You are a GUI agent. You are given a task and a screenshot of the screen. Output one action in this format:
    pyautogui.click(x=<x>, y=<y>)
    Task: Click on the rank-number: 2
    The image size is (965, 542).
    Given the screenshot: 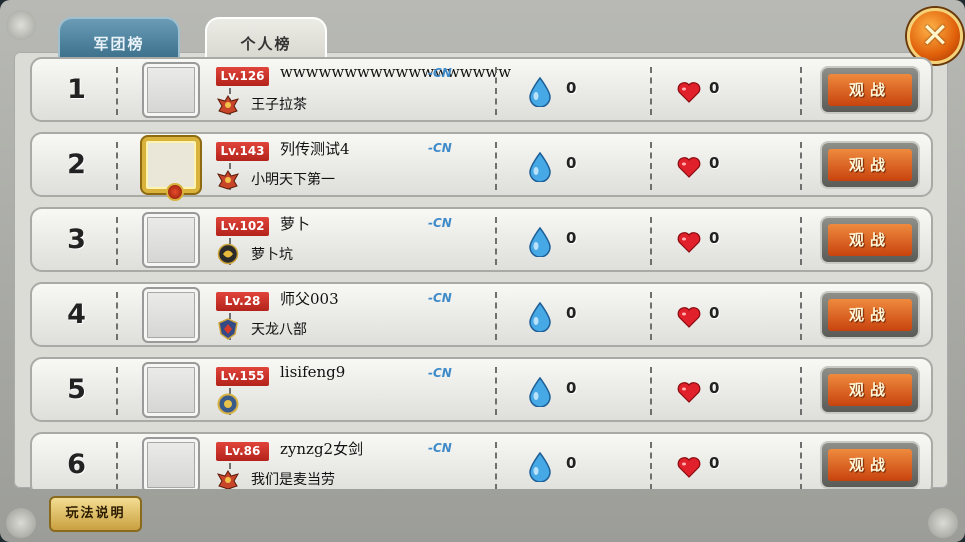 What is the action you would take?
    pyautogui.click(x=76, y=164)
    